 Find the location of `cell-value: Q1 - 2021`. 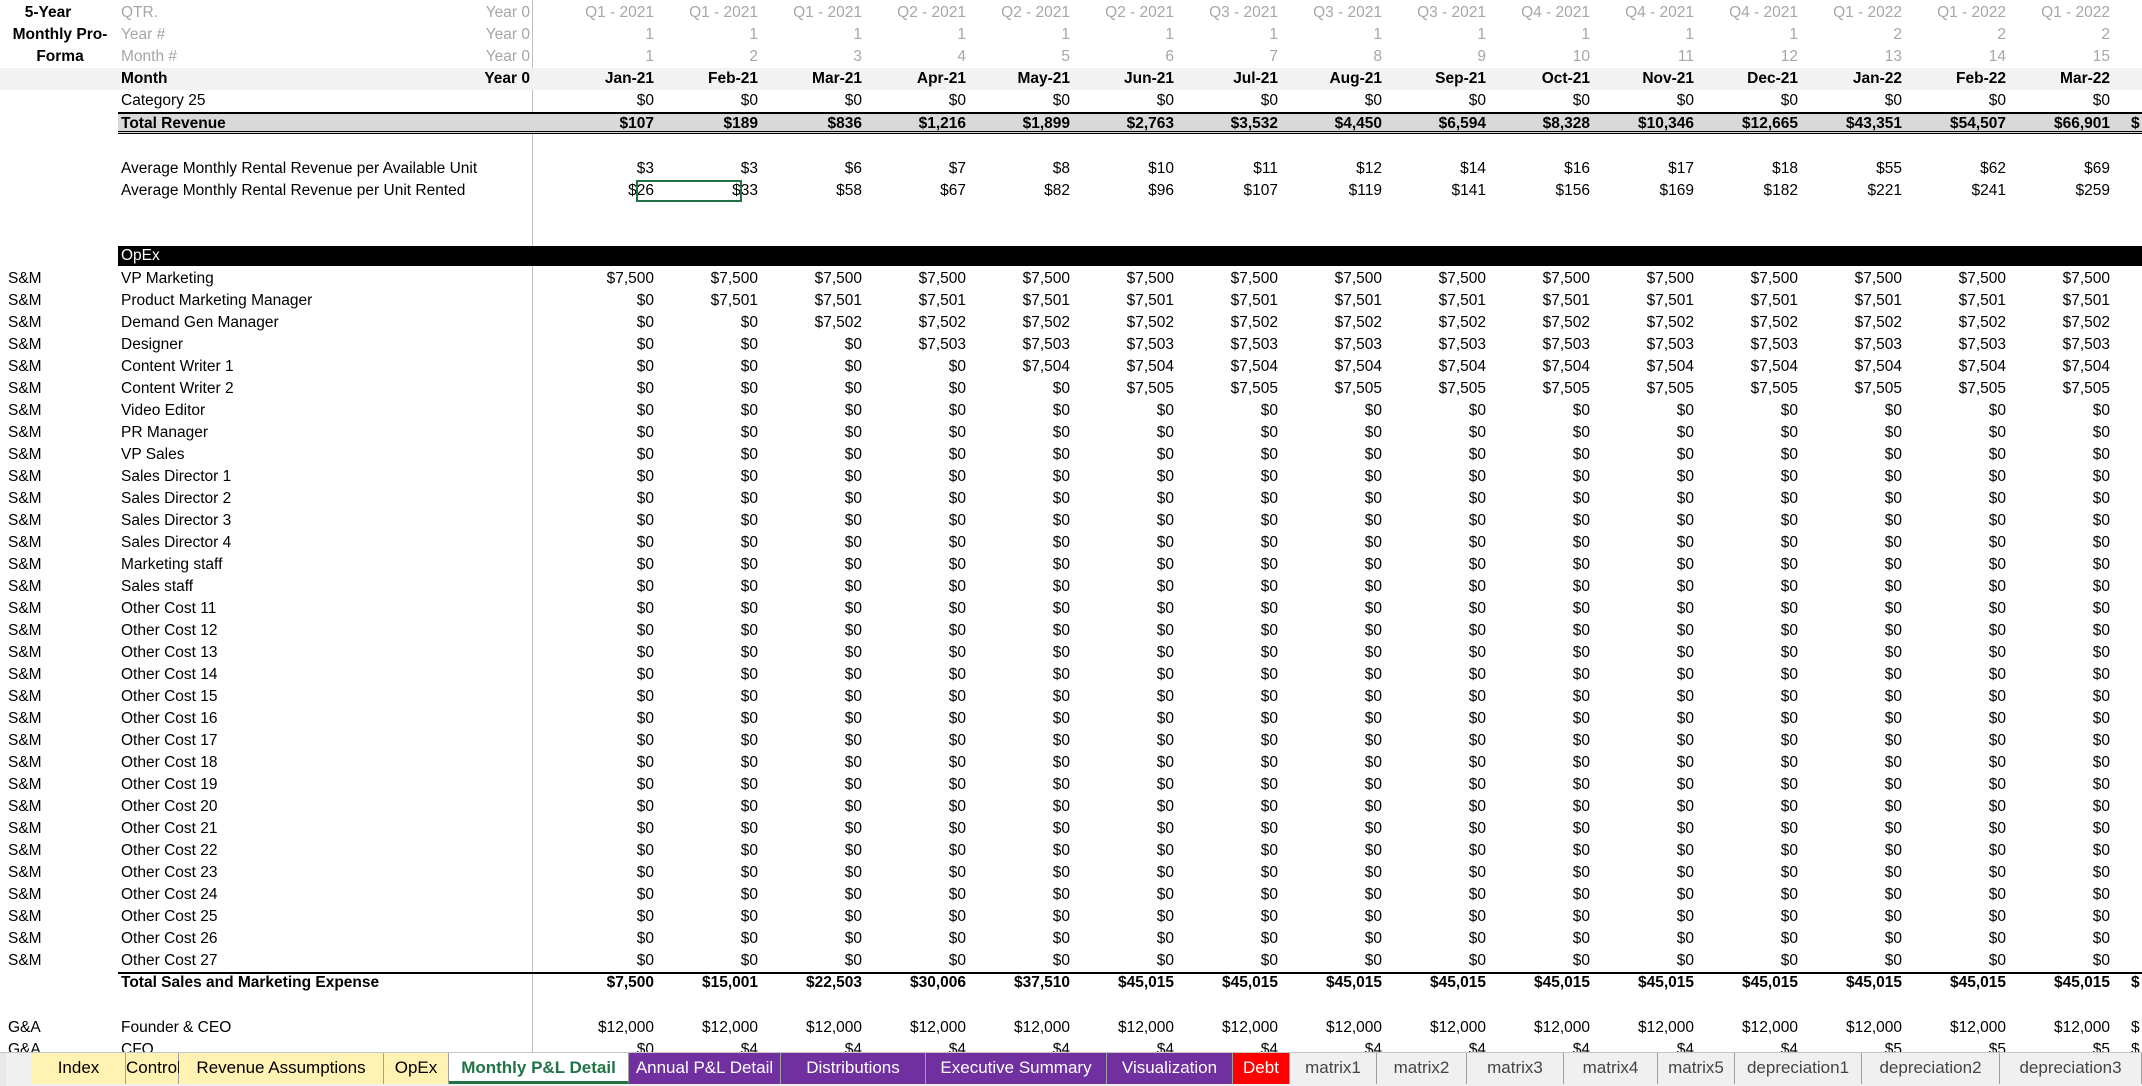

cell-value: Q1 - 2021 is located at coordinates (817, 13).